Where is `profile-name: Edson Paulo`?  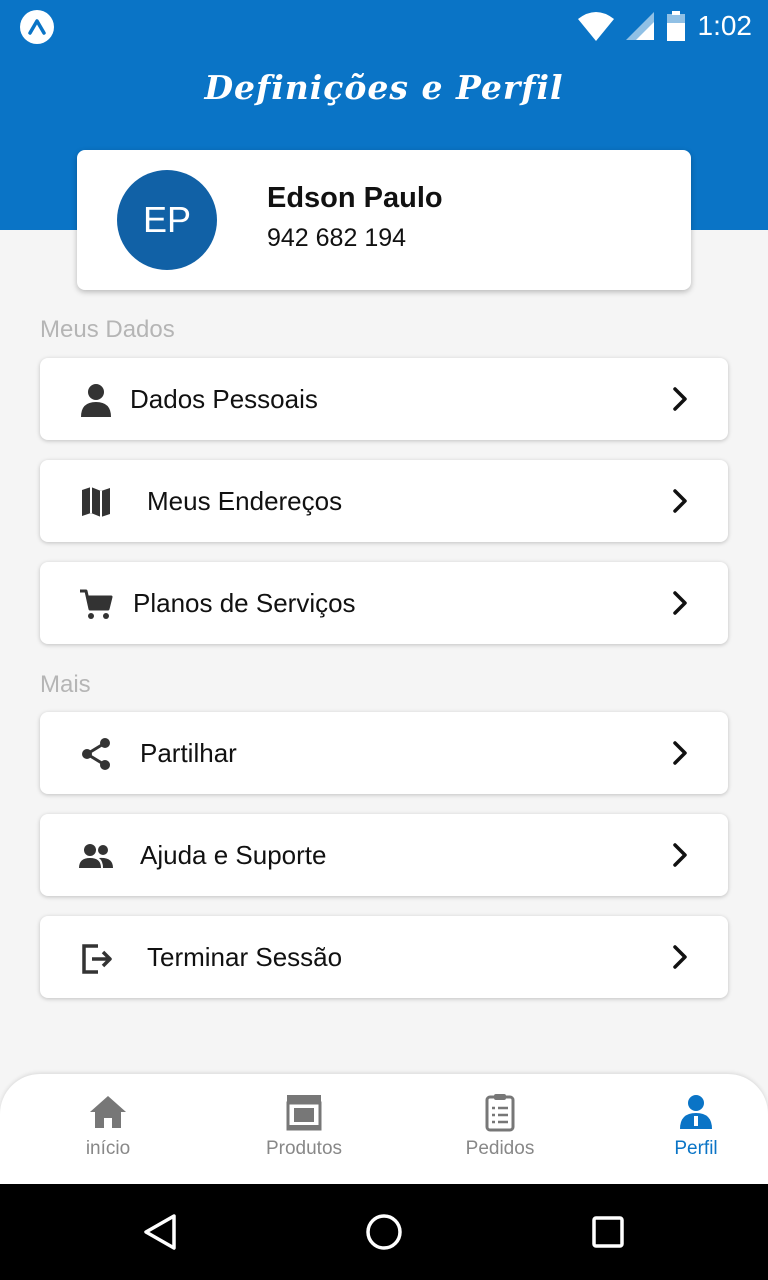
profile-name: Edson Paulo is located at coordinates (355, 198).